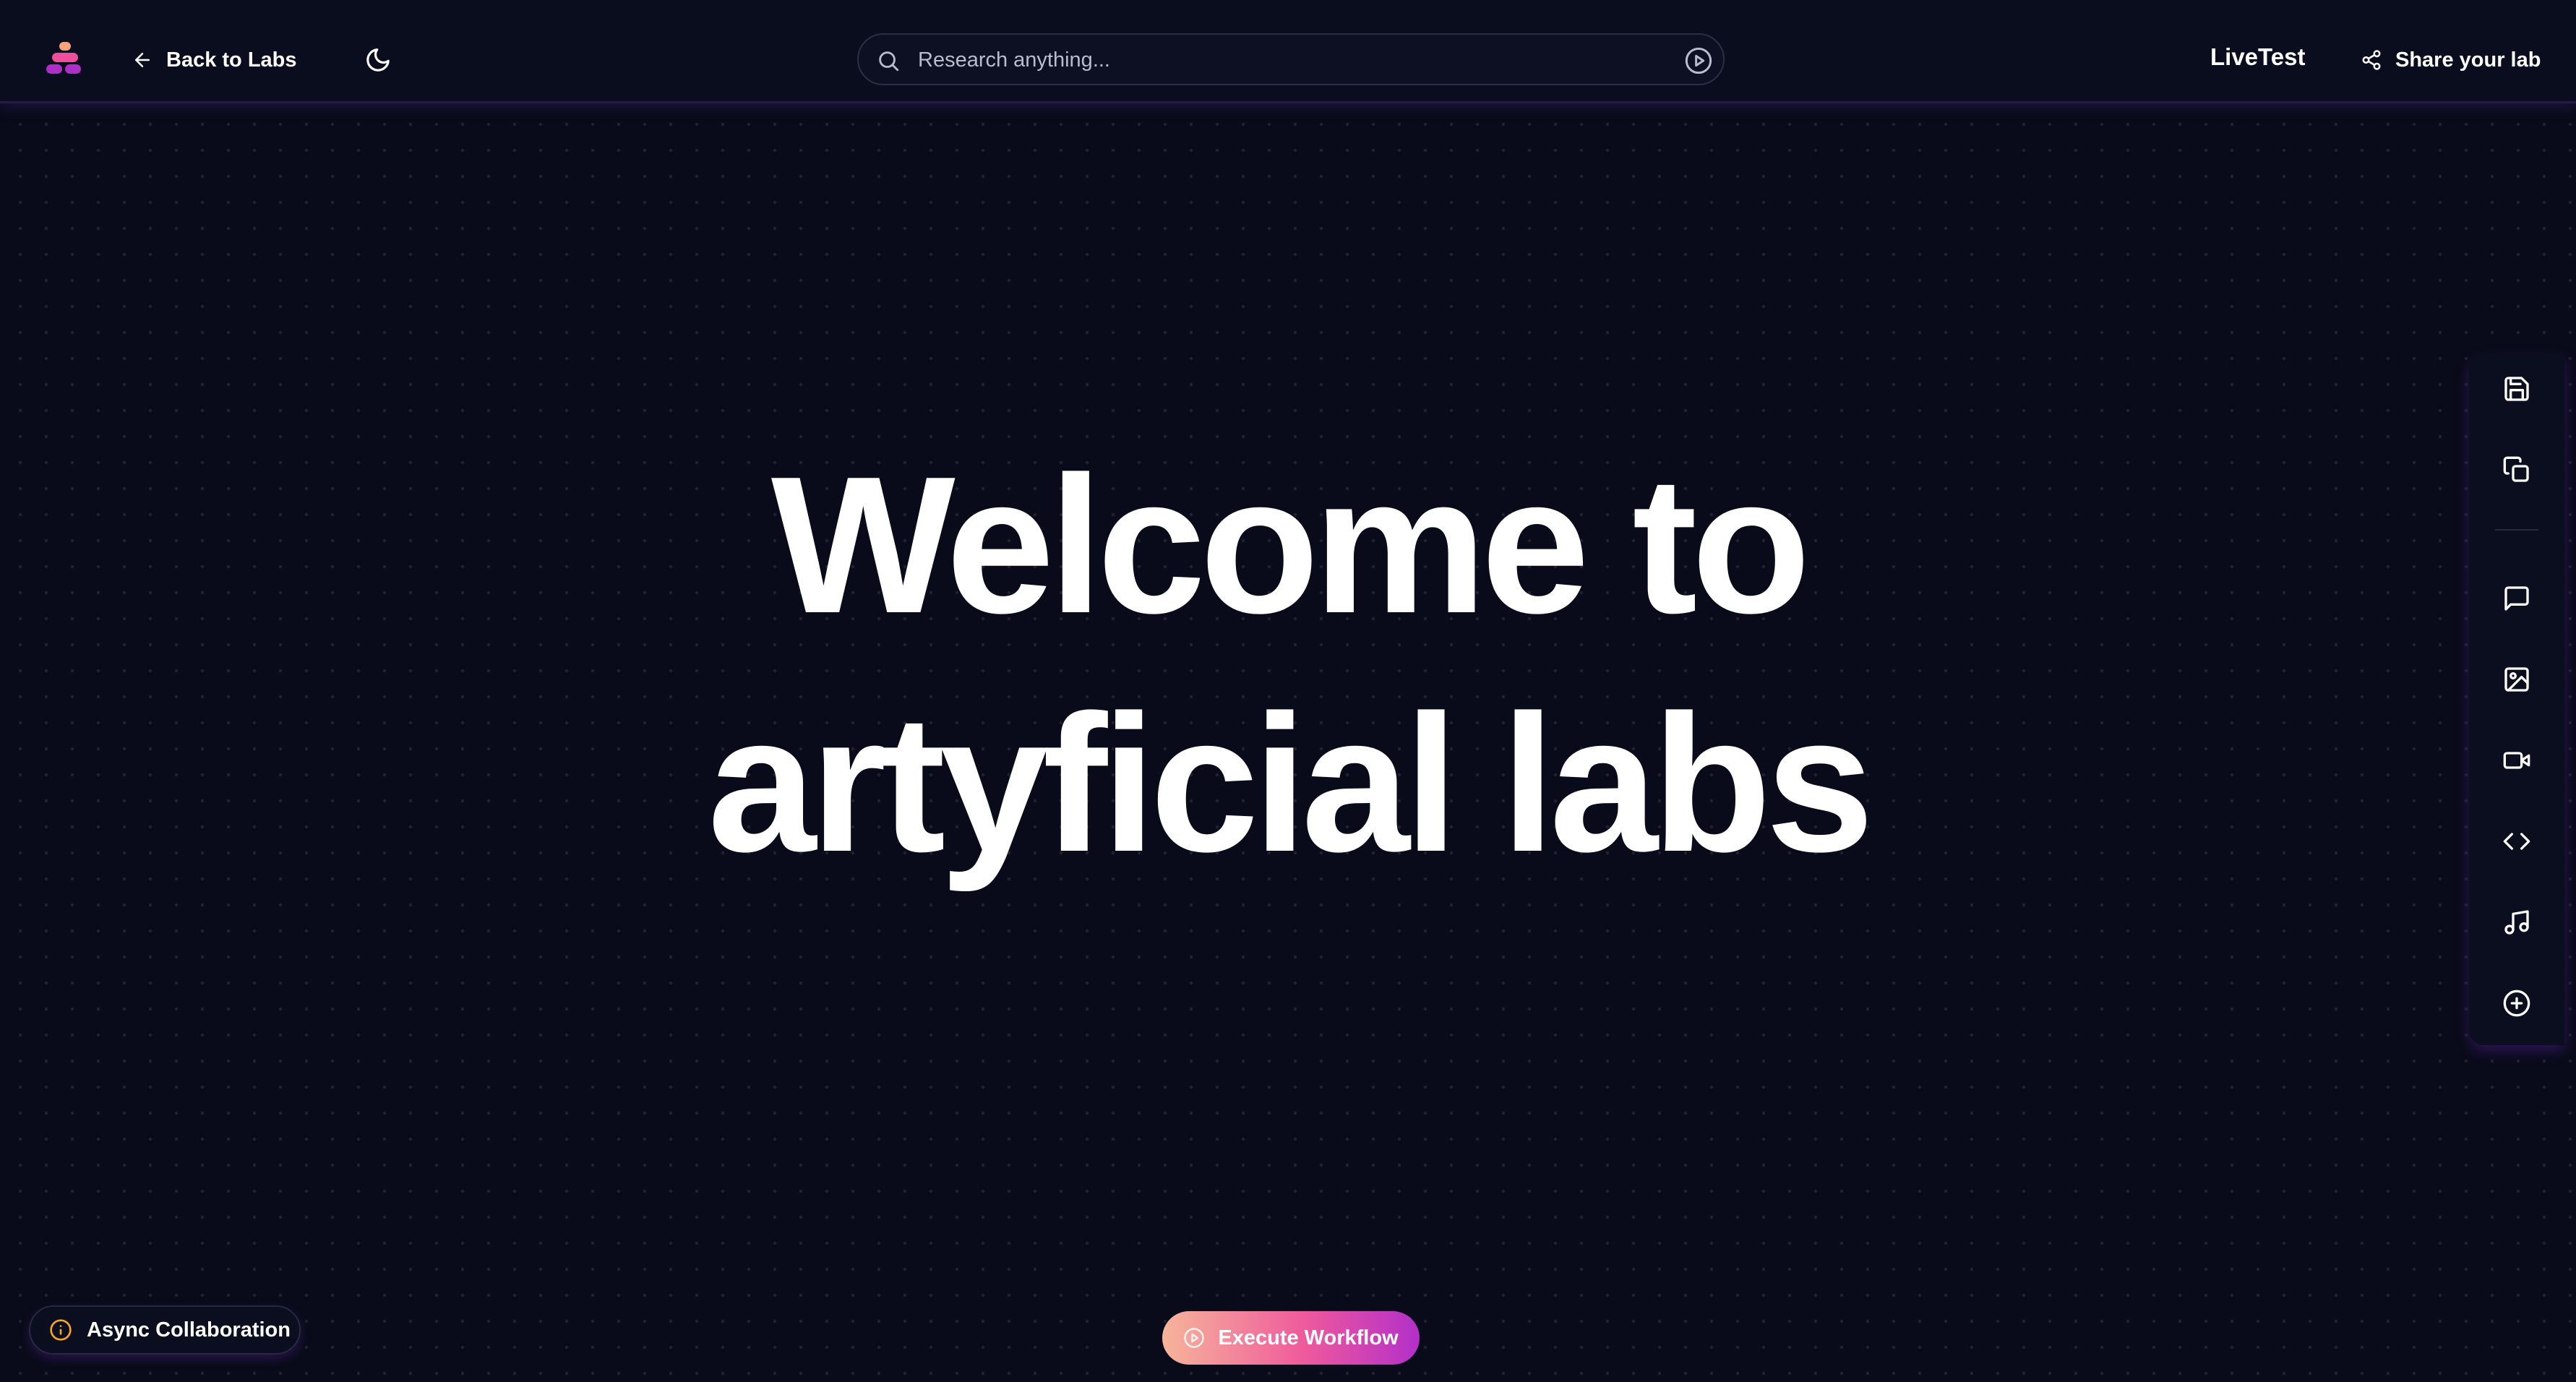 This screenshot has width=2576, height=1382. I want to click on add-circle-icon, so click(2516, 1003).